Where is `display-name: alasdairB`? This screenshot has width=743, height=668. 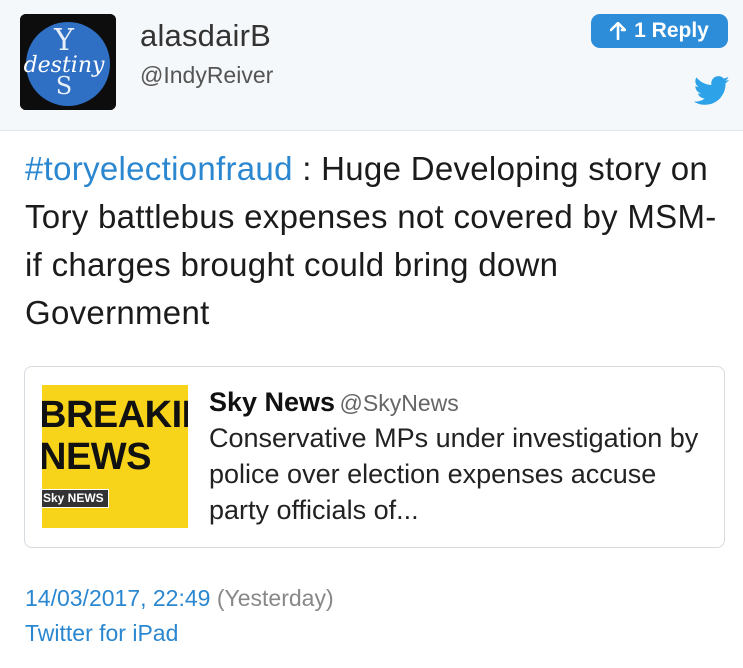 display-name: alasdairB is located at coordinates (205, 36).